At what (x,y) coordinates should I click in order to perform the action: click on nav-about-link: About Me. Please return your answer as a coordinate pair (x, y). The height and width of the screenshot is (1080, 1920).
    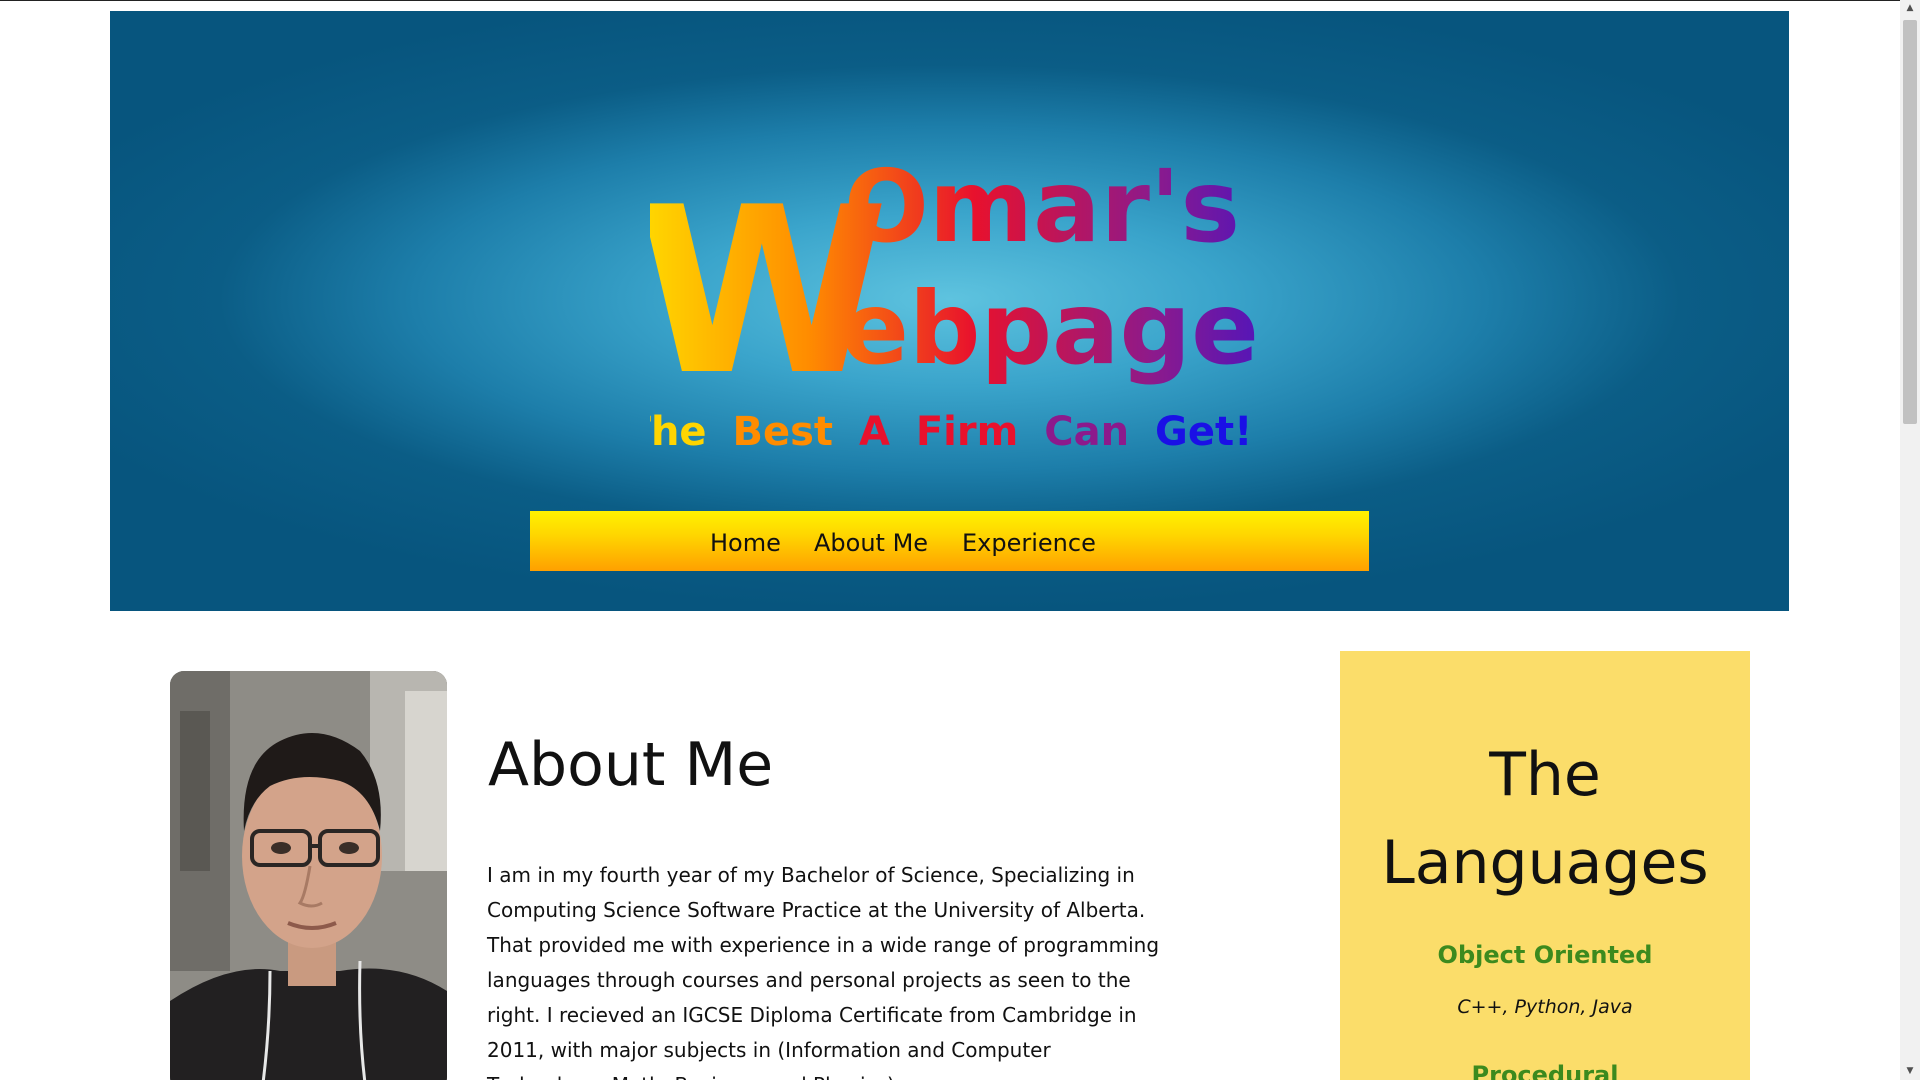
    Looking at the image, I should click on (871, 541).